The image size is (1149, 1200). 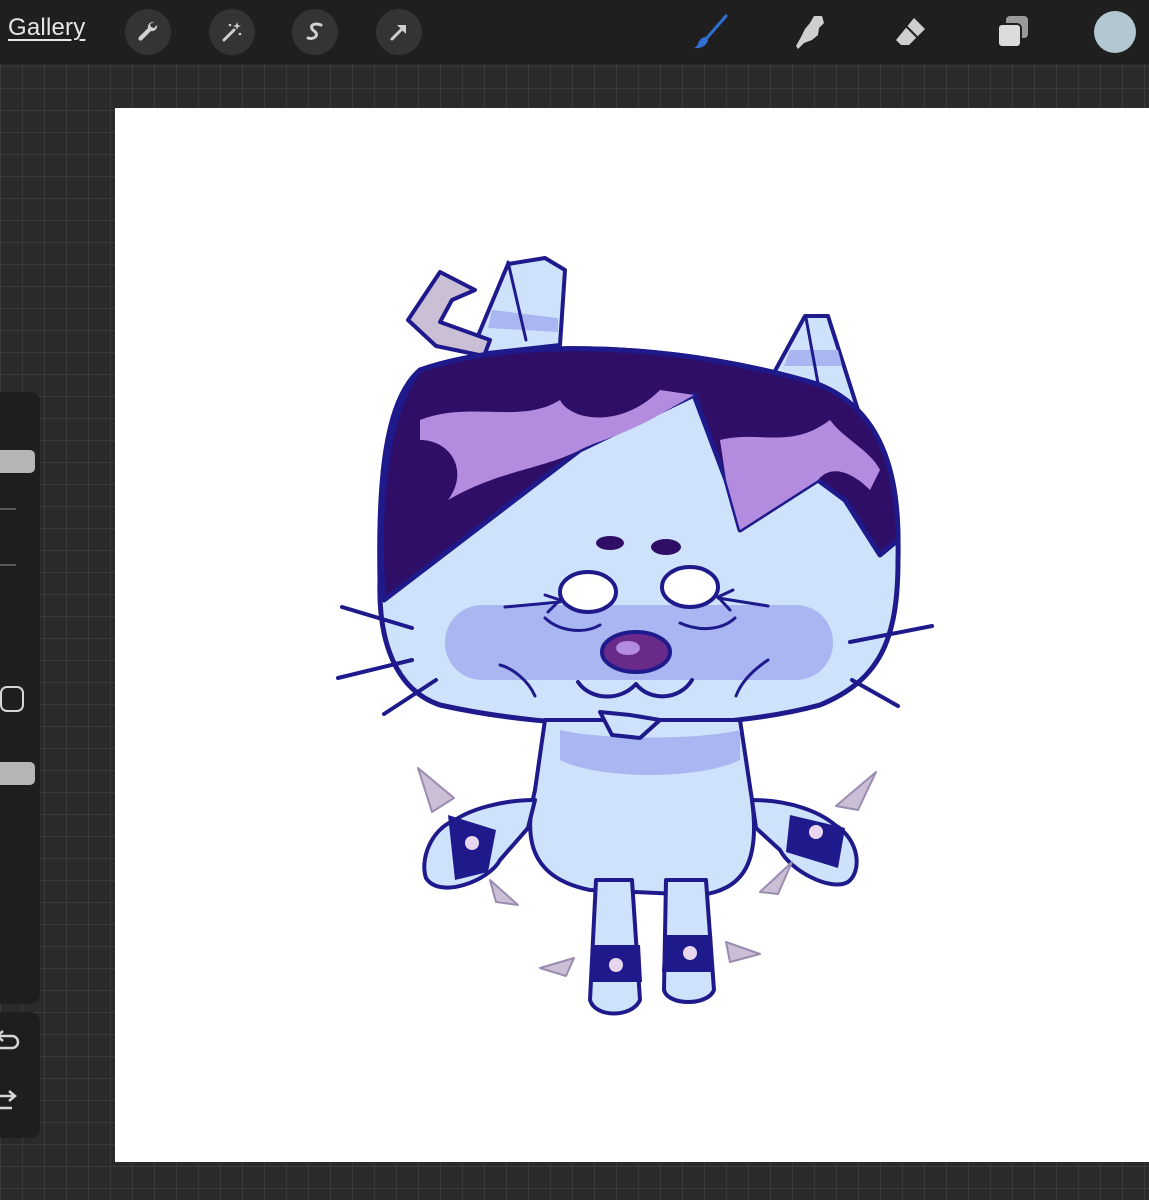 What do you see at coordinates (46, 28) in the screenshot?
I see `gallery-button: Gallery` at bounding box center [46, 28].